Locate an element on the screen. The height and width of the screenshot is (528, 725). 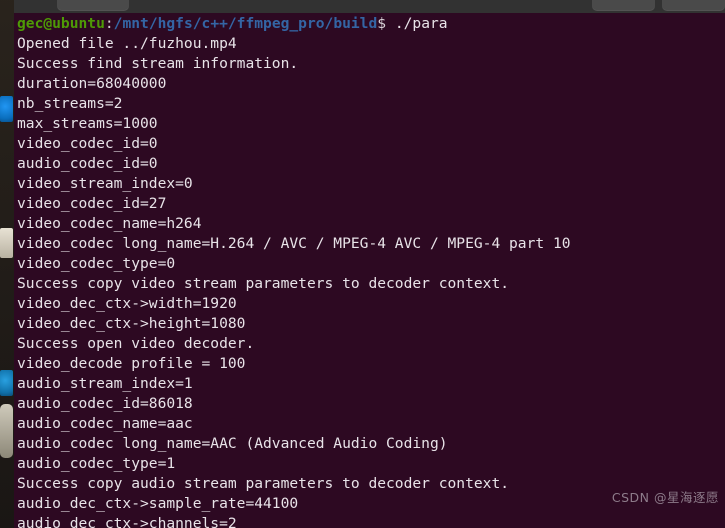
terminal-output-line: audio_codec_name=aac is located at coordinates (105, 423).